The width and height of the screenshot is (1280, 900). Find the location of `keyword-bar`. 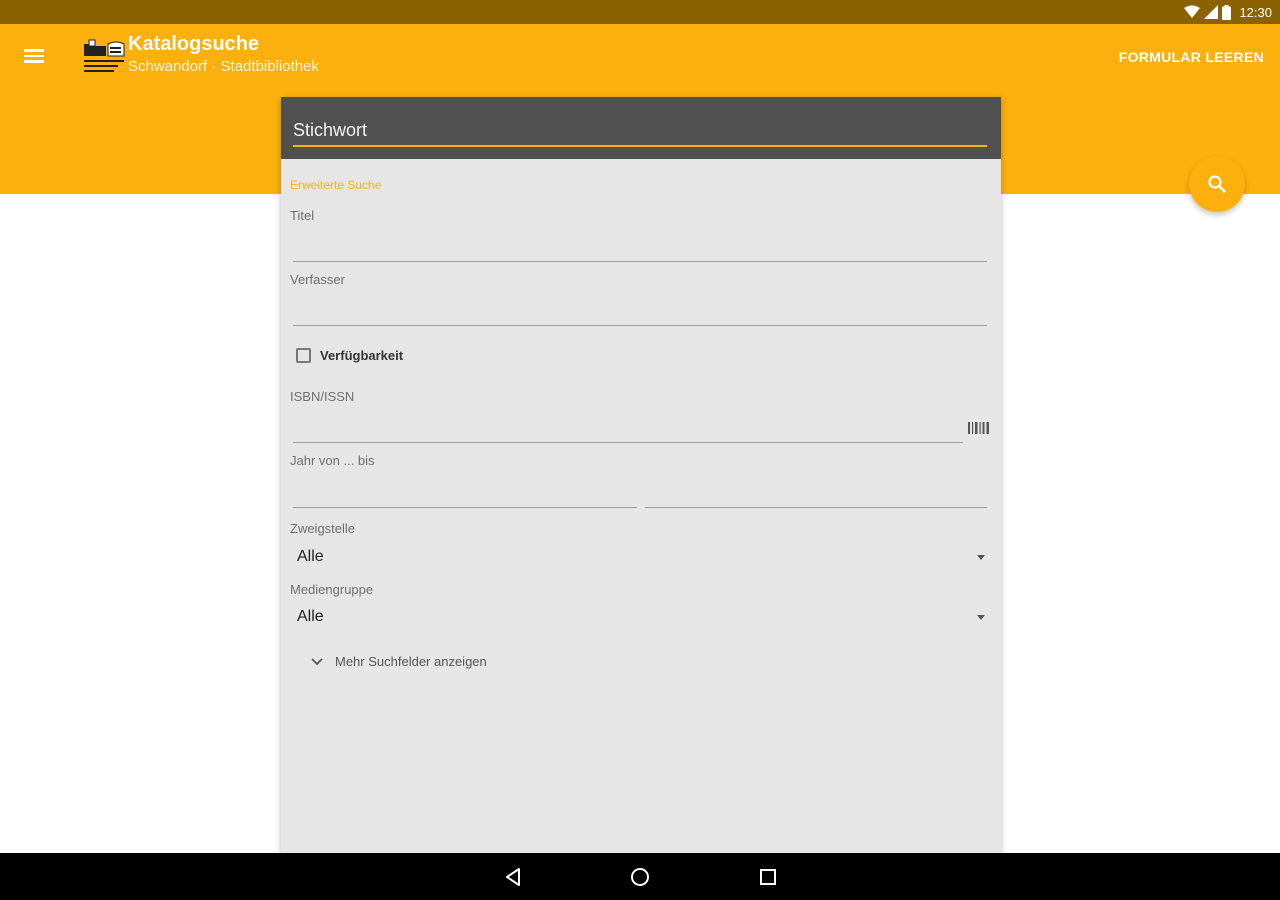

keyword-bar is located at coordinates (641, 128).